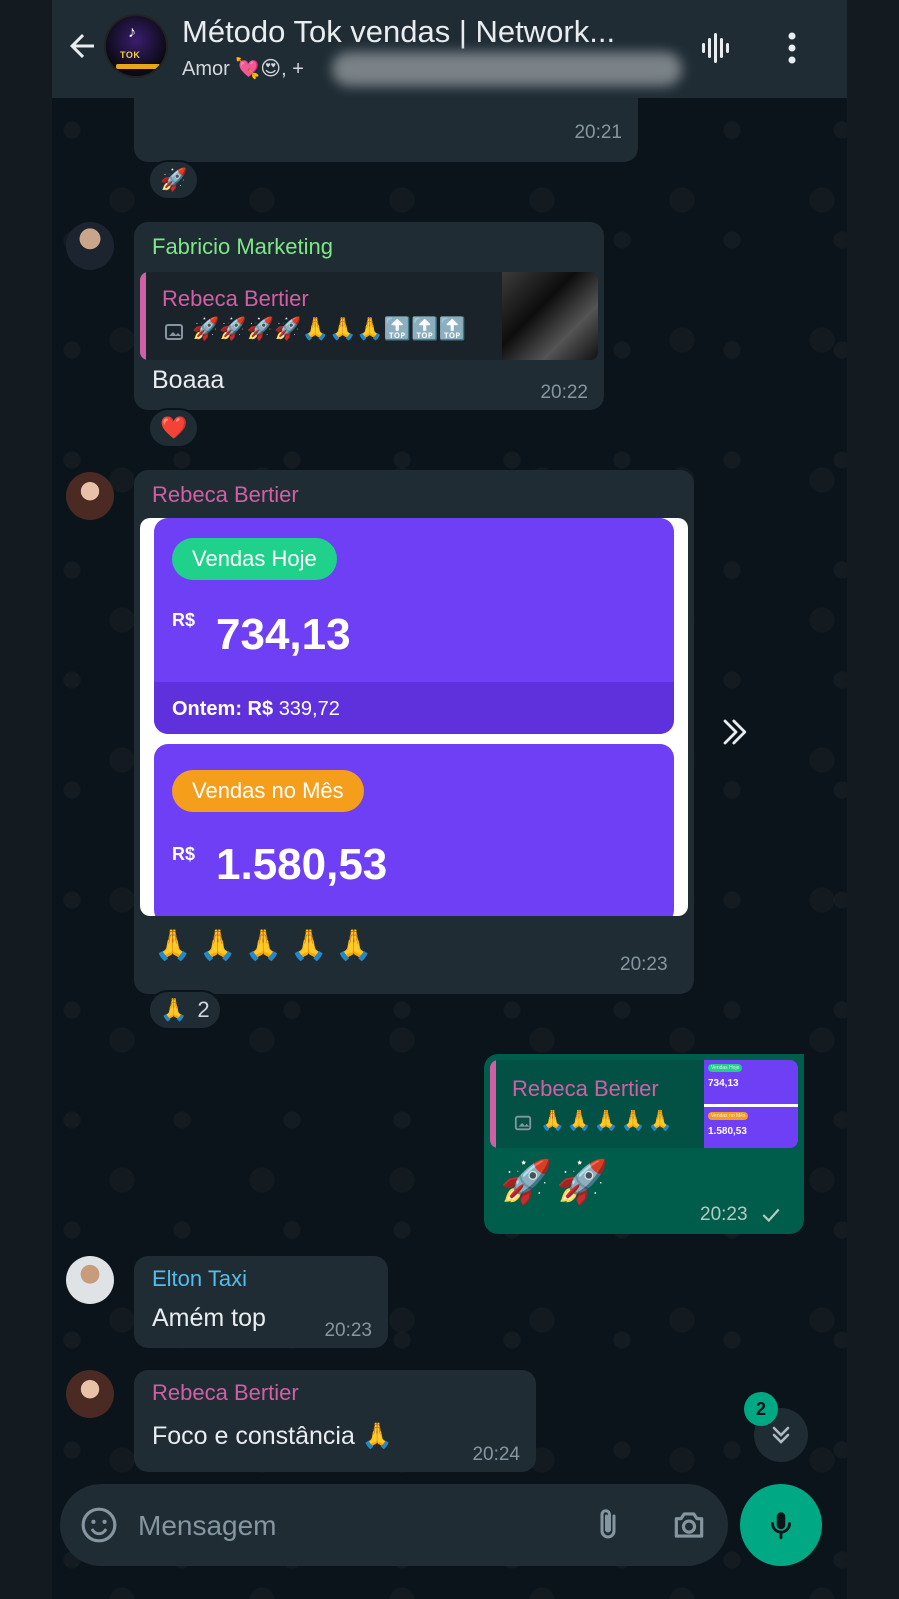 This screenshot has width=899, height=1599. What do you see at coordinates (132, 32) in the screenshot?
I see `tiktok-logo-icon: ♪` at bounding box center [132, 32].